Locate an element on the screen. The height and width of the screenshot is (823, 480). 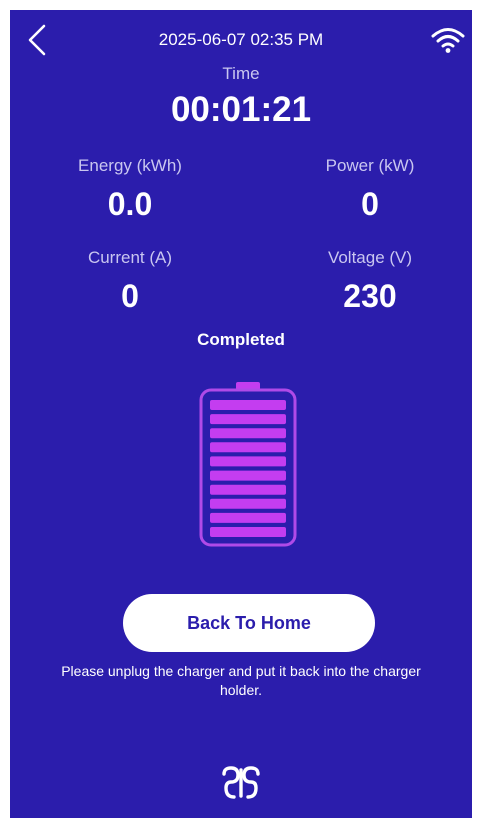
power-value: 0 is located at coordinates (370, 204).